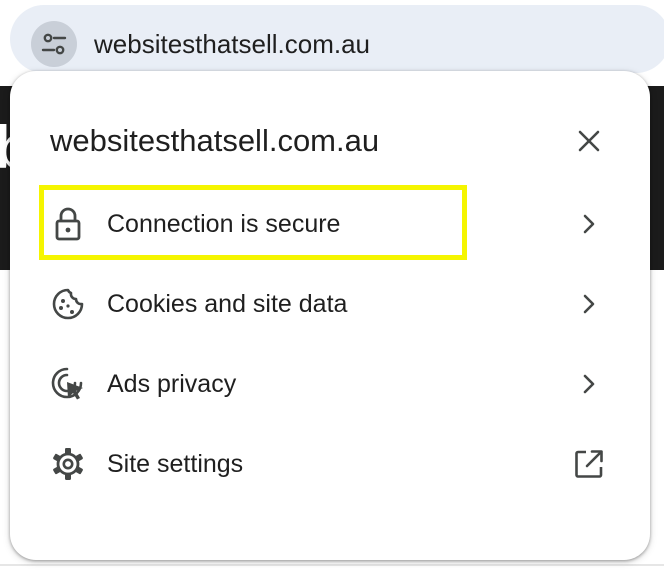  I want to click on menu-item-label: Ads privacy, so click(172, 384).